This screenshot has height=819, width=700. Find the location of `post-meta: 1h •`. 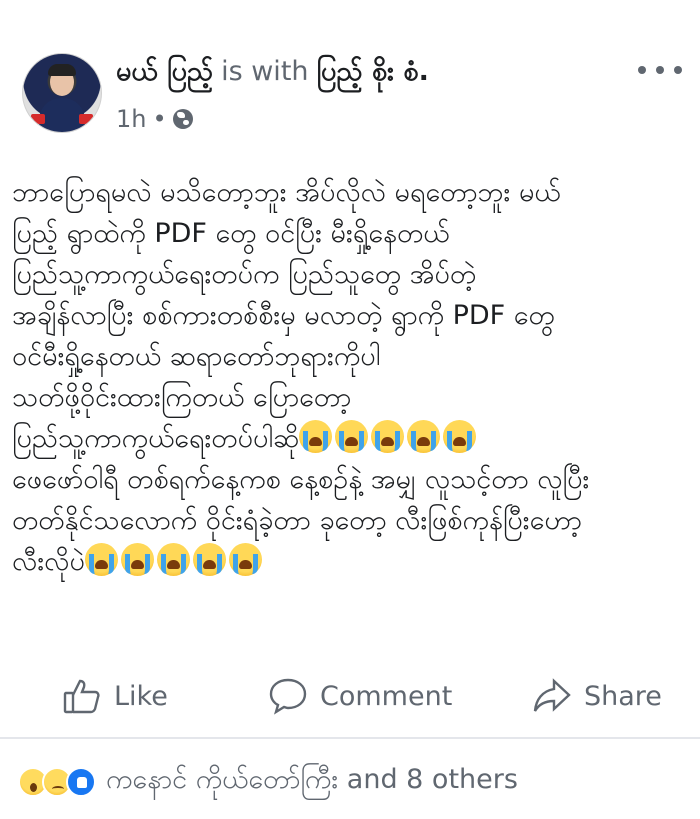

post-meta: 1h • is located at coordinates (154, 119).